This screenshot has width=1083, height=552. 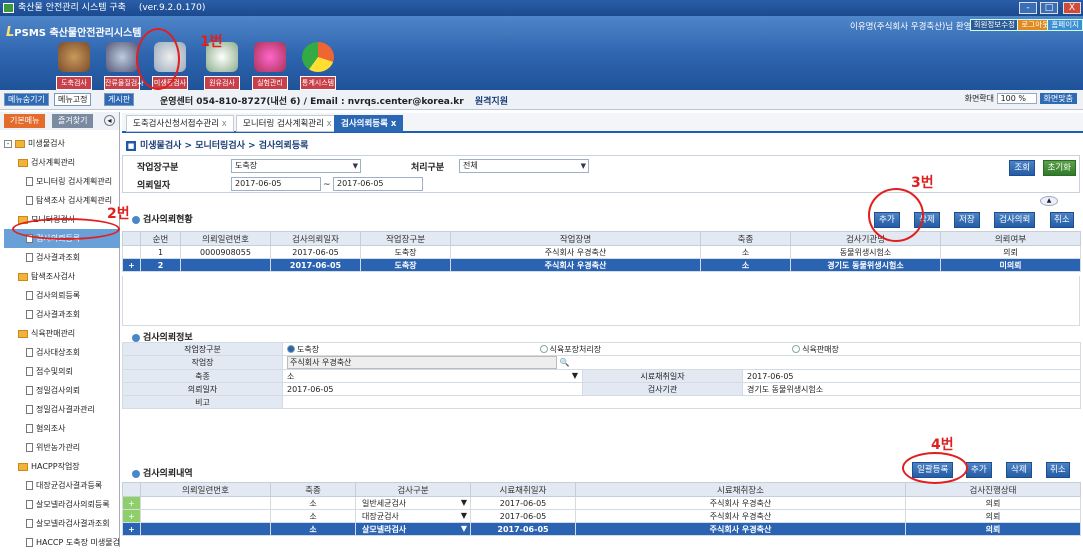 What do you see at coordinates (62, 409) in the screenshot?
I see `tree-item: 정밀검사결과관리` at bounding box center [62, 409].